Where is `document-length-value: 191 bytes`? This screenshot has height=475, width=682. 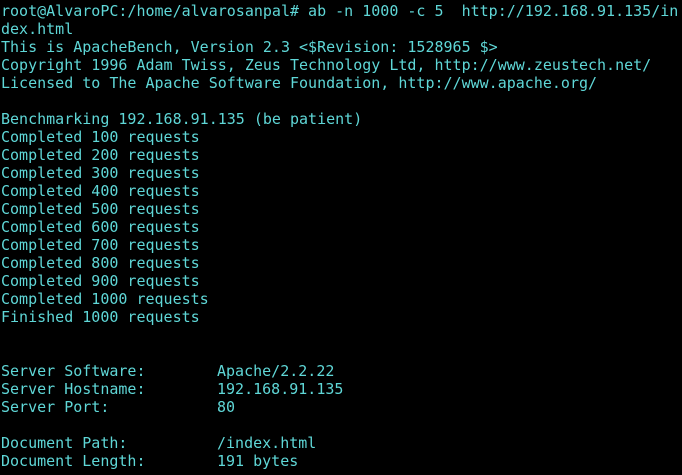 document-length-value: 191 bytes is located at coordinates (258, 461).